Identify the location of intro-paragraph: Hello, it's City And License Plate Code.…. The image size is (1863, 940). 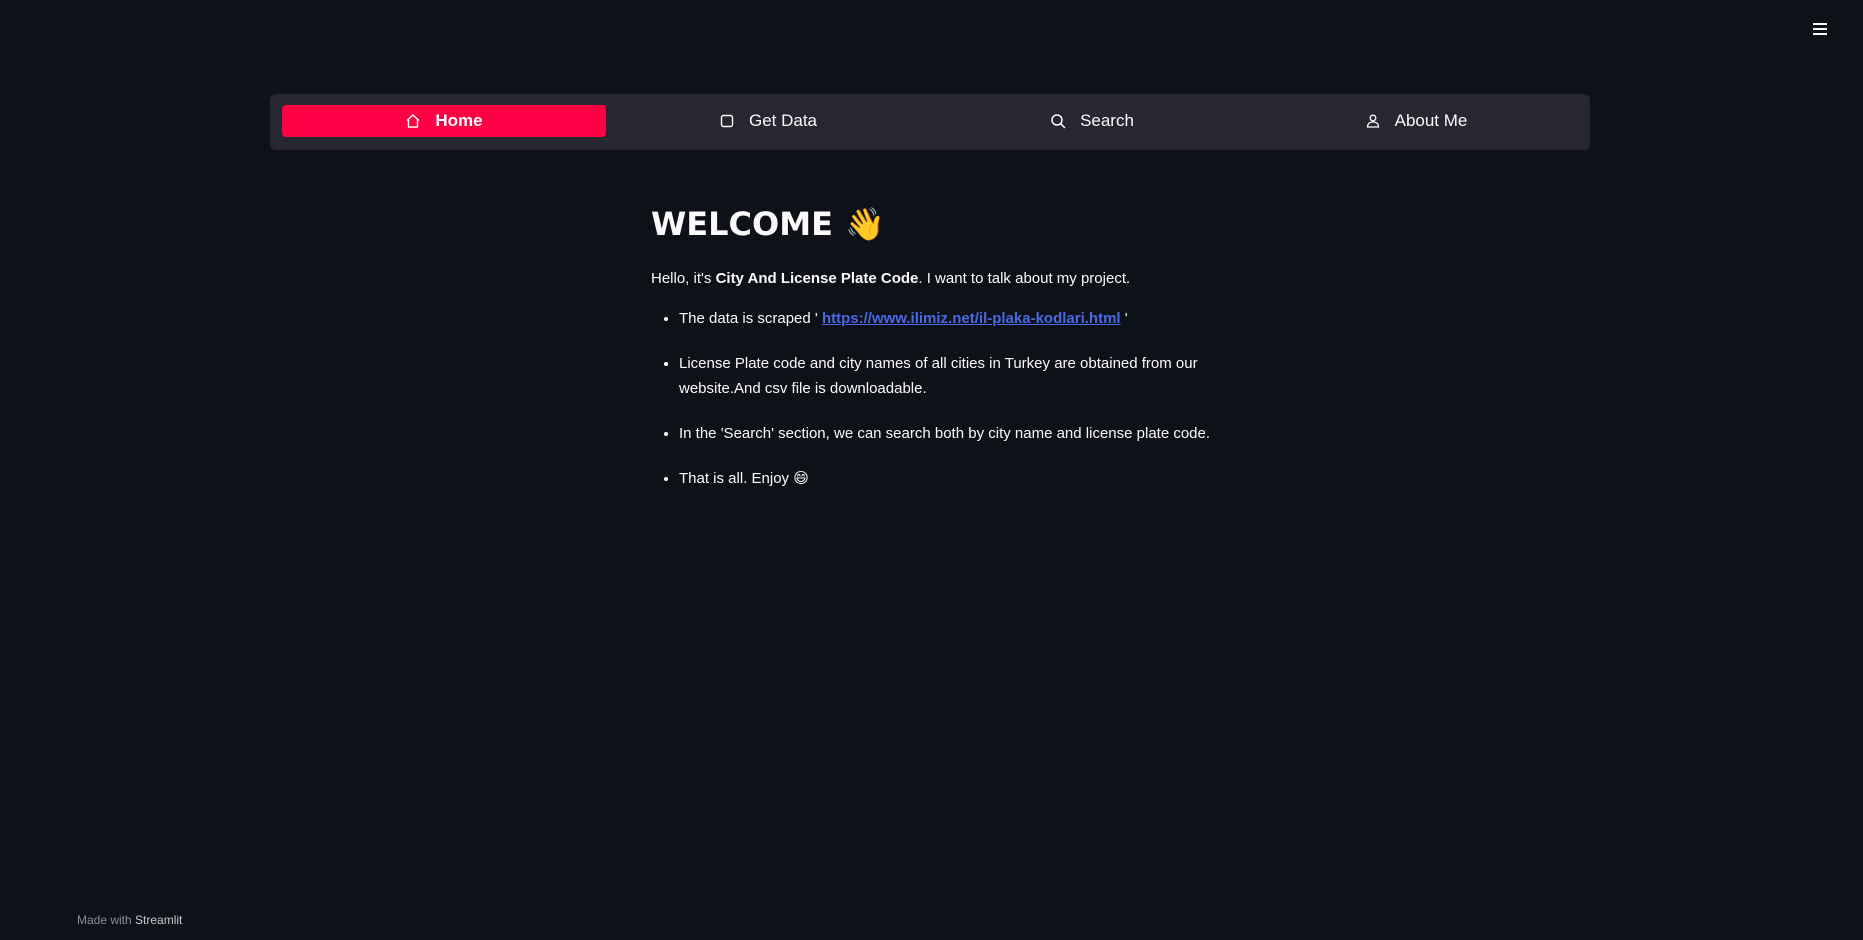
(941, 278).